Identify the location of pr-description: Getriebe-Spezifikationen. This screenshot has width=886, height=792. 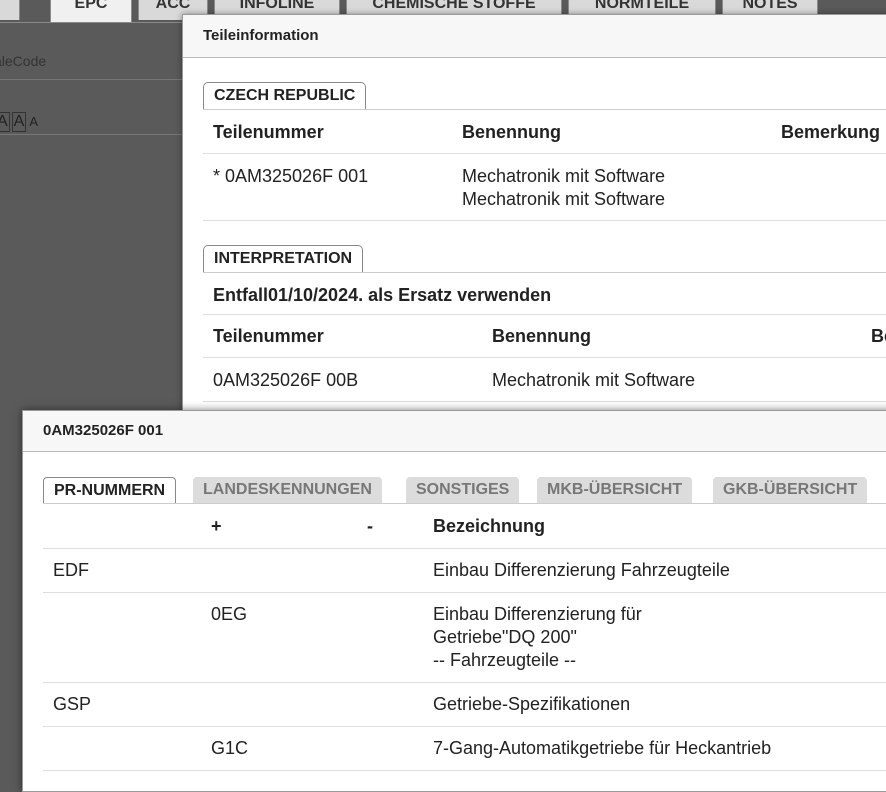
(532, 704).